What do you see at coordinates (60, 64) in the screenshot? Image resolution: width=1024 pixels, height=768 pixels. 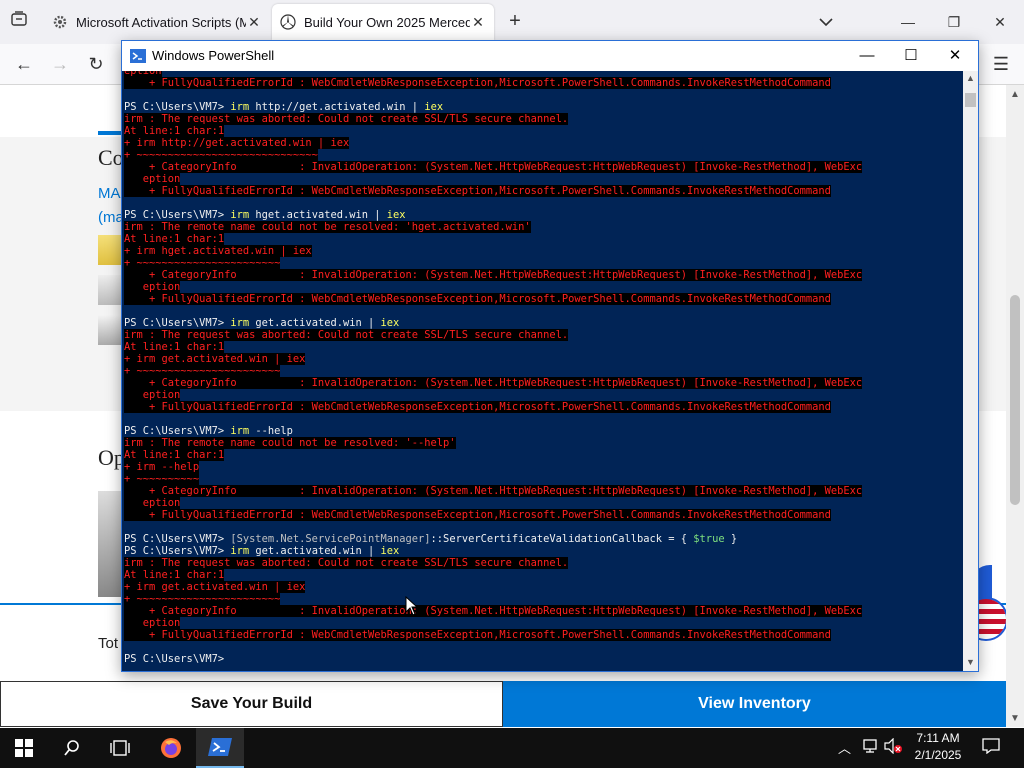 I see `forward-arrow-icon: →` at bounding box center [60, 64].